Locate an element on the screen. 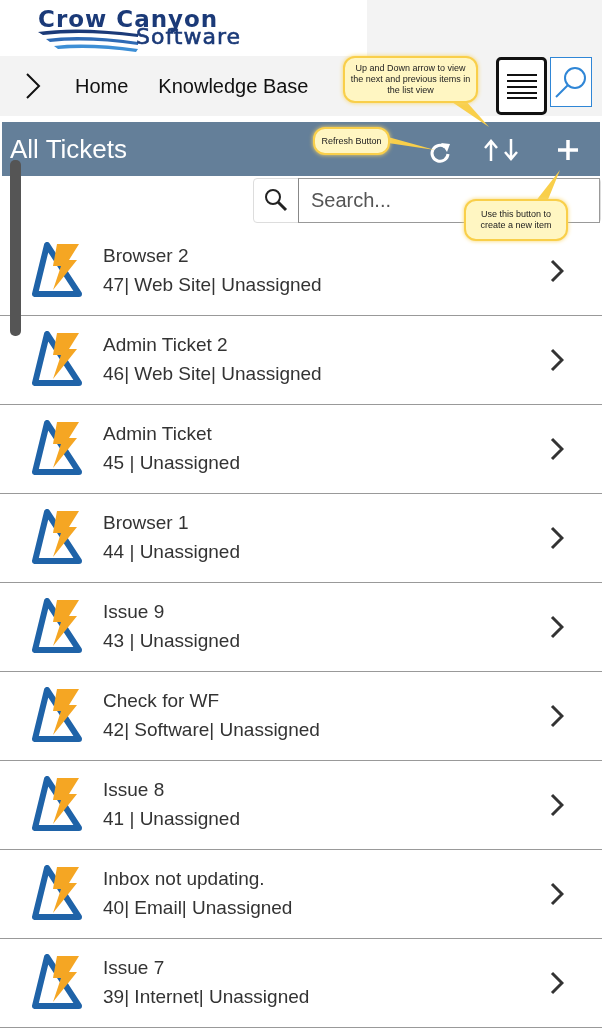 This screenshot has width=602, height=1033. callout-pointer is located at coordinates (412, 144).